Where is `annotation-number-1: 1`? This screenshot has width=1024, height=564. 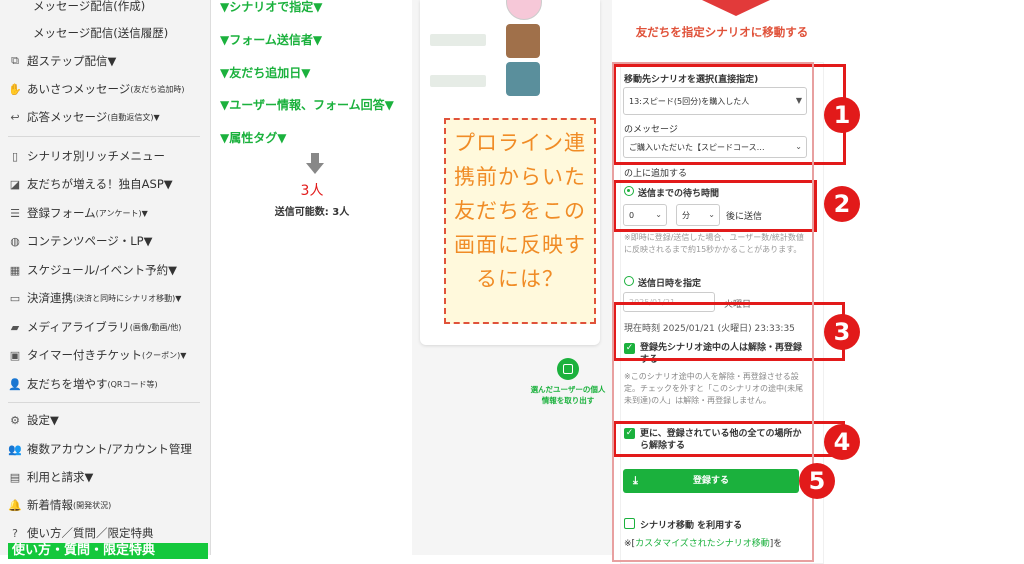 annotation-number-1: 1 is located at coordinates (842, 115).